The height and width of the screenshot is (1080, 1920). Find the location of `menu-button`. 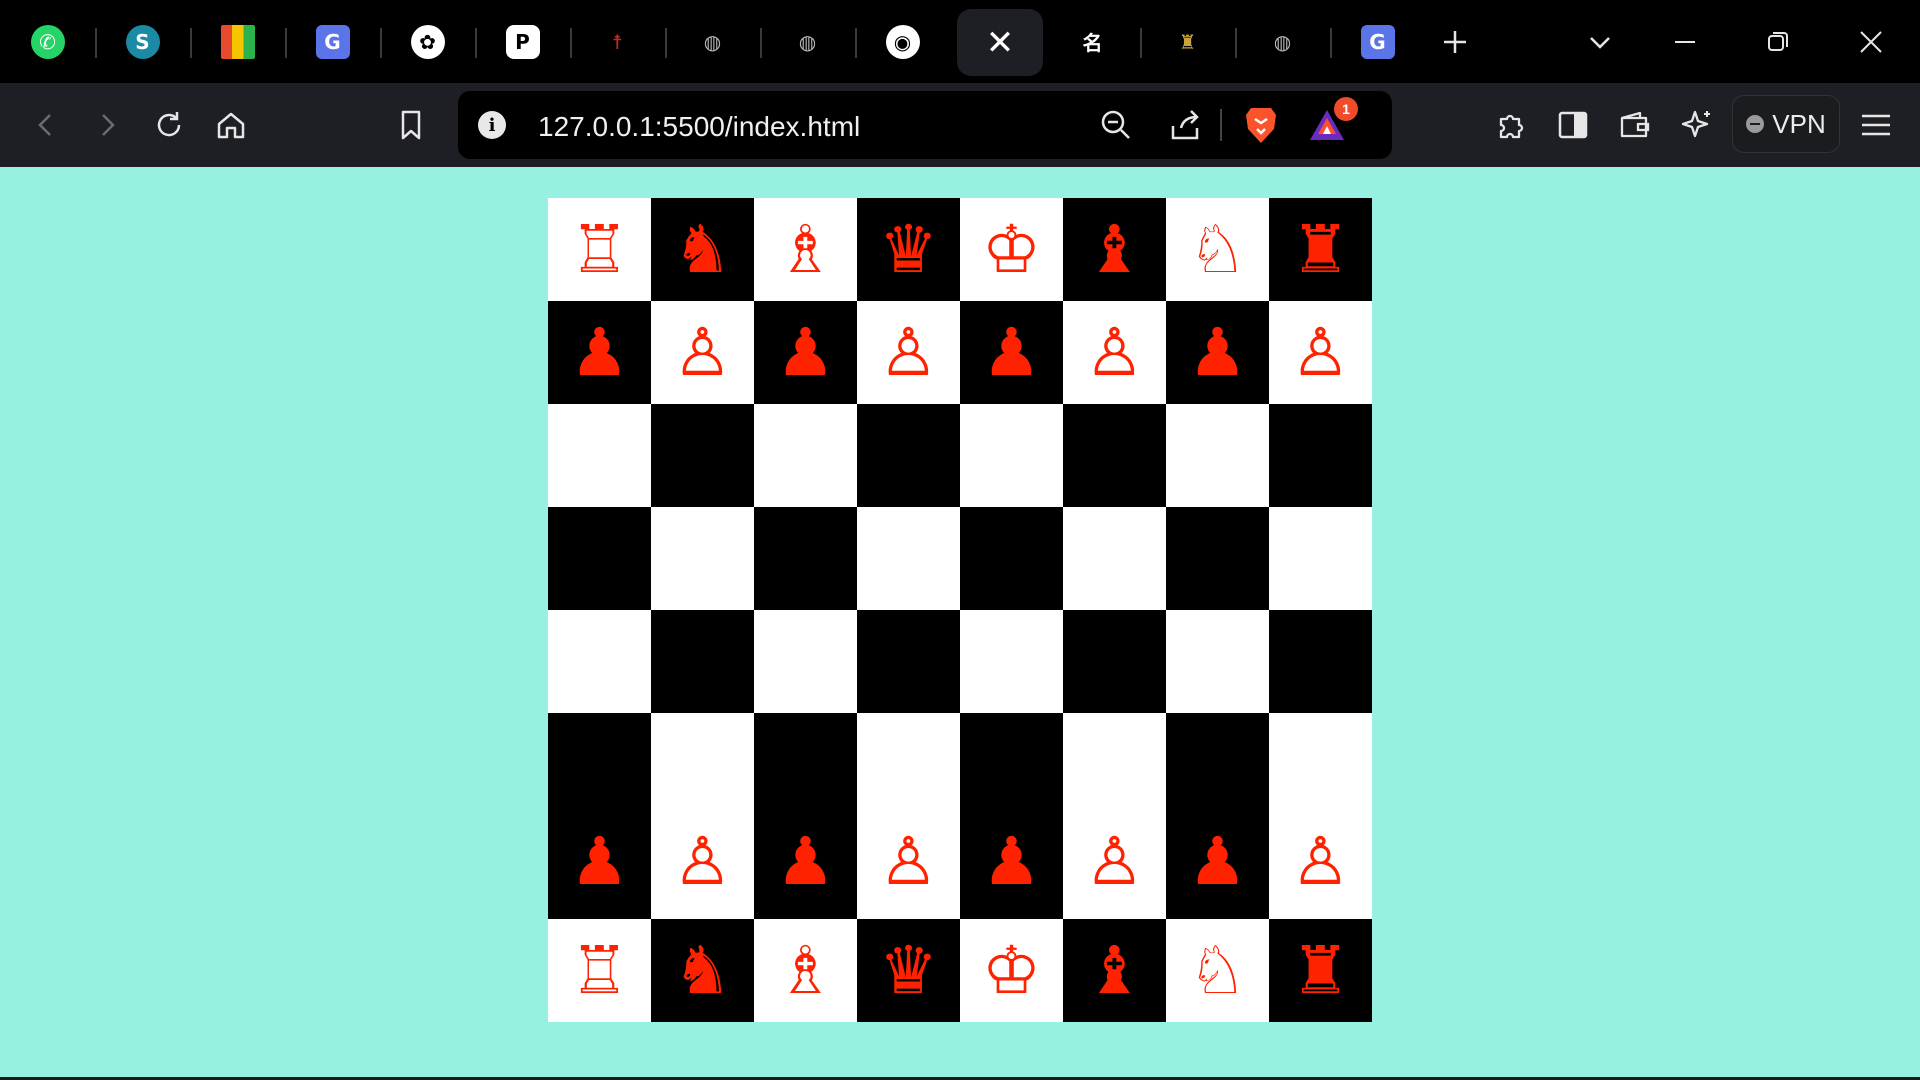

menu-button is located at coordinates (1876, 125).